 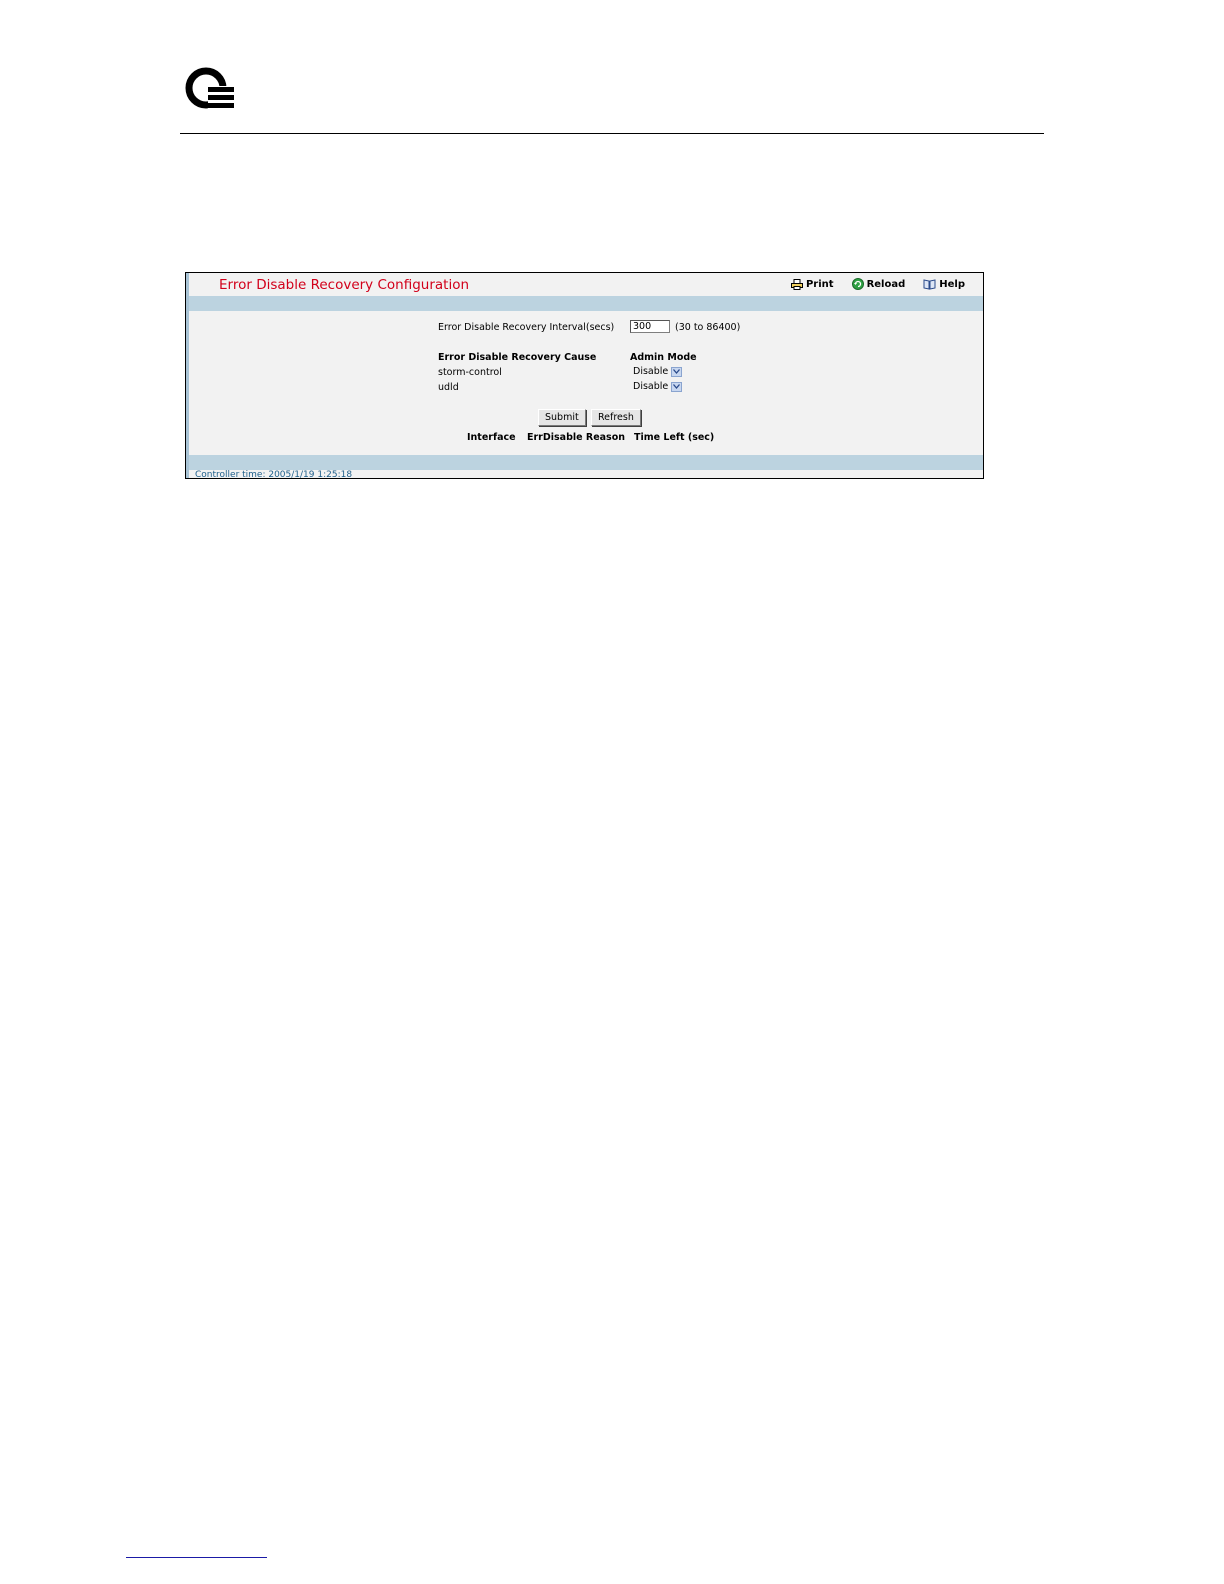 I want to click on interval-input, so click(x=650, y=326).